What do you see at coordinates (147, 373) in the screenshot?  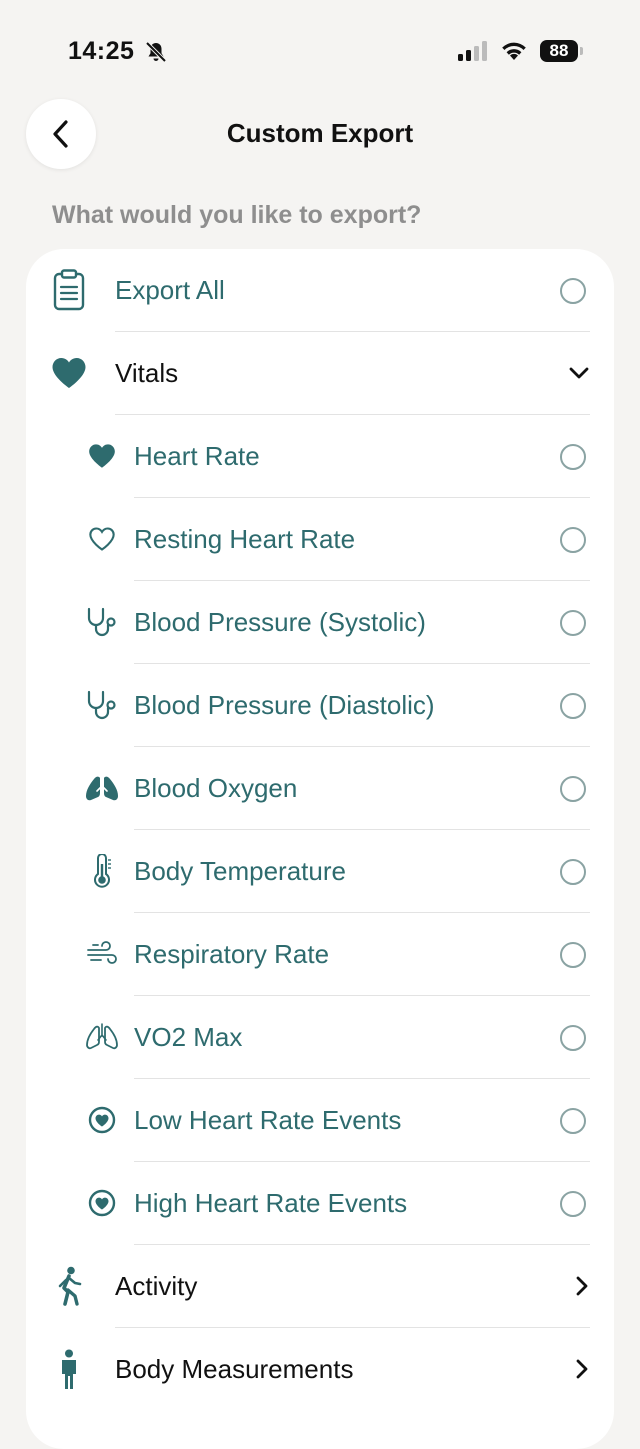 I see `vitals-label: Vitals` at bounding box center [147, 373].